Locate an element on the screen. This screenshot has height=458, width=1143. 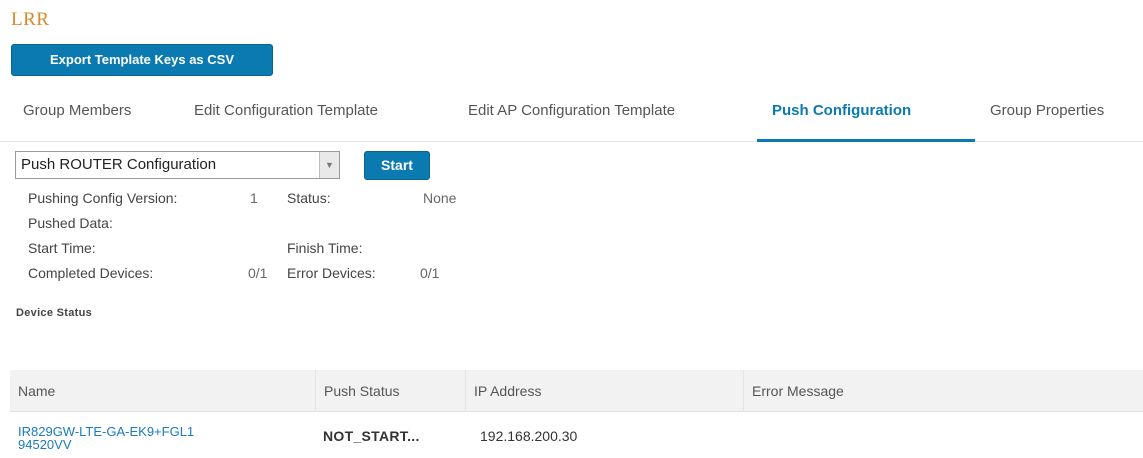
tab-group-properties: Group Properties is located at coordinates (1047, 117).